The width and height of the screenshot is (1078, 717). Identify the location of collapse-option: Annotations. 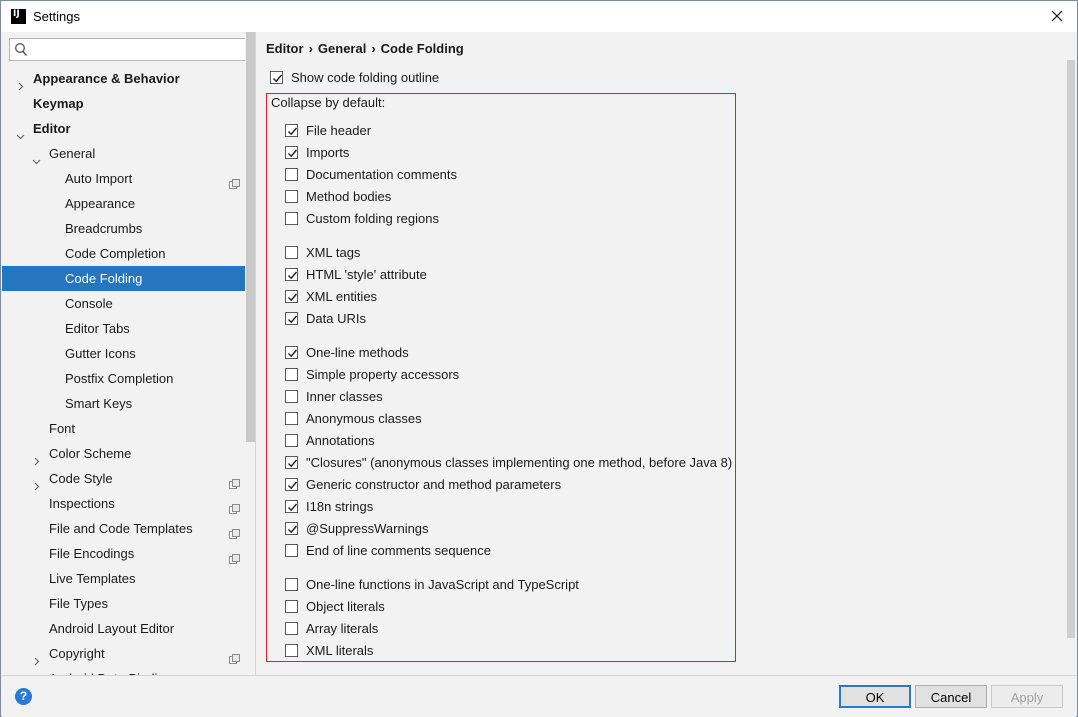
(330, 440).